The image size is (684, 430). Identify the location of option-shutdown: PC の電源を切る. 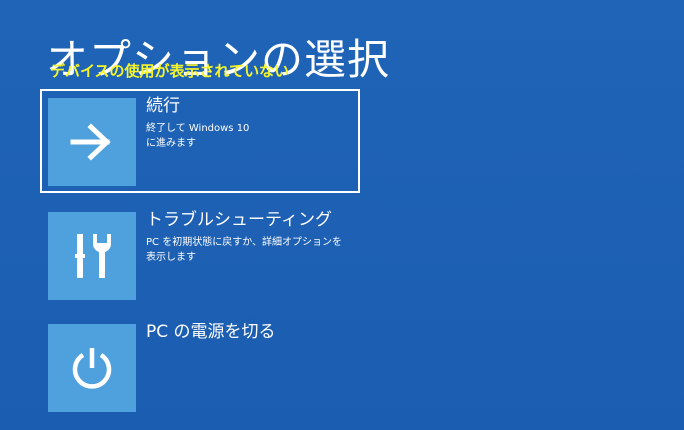
(200, 367).